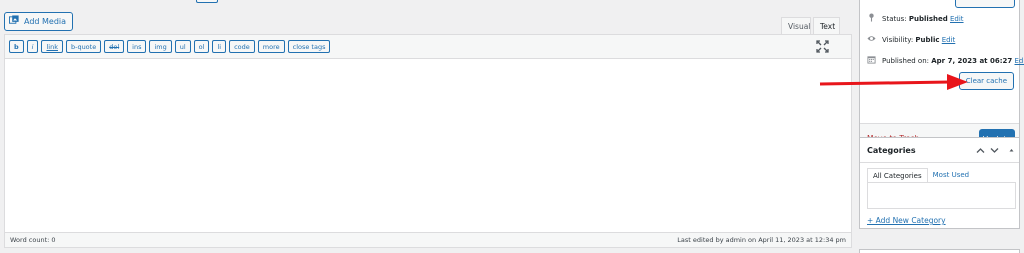 Image resolution: width=1024 pixels, height=253 pixels. Describe the element at coordinates (957, 19) in the screenshot. I see `status-edit-link: Edit` at that location.